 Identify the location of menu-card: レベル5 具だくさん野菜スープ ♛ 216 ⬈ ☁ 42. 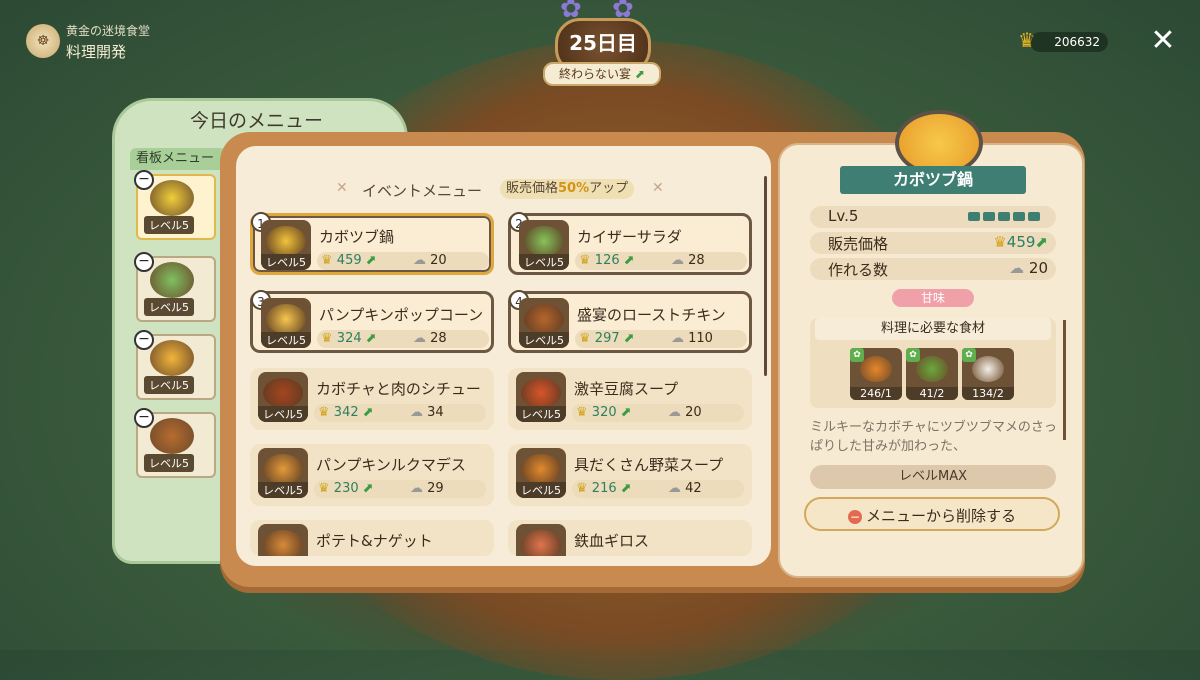
(630, 475).